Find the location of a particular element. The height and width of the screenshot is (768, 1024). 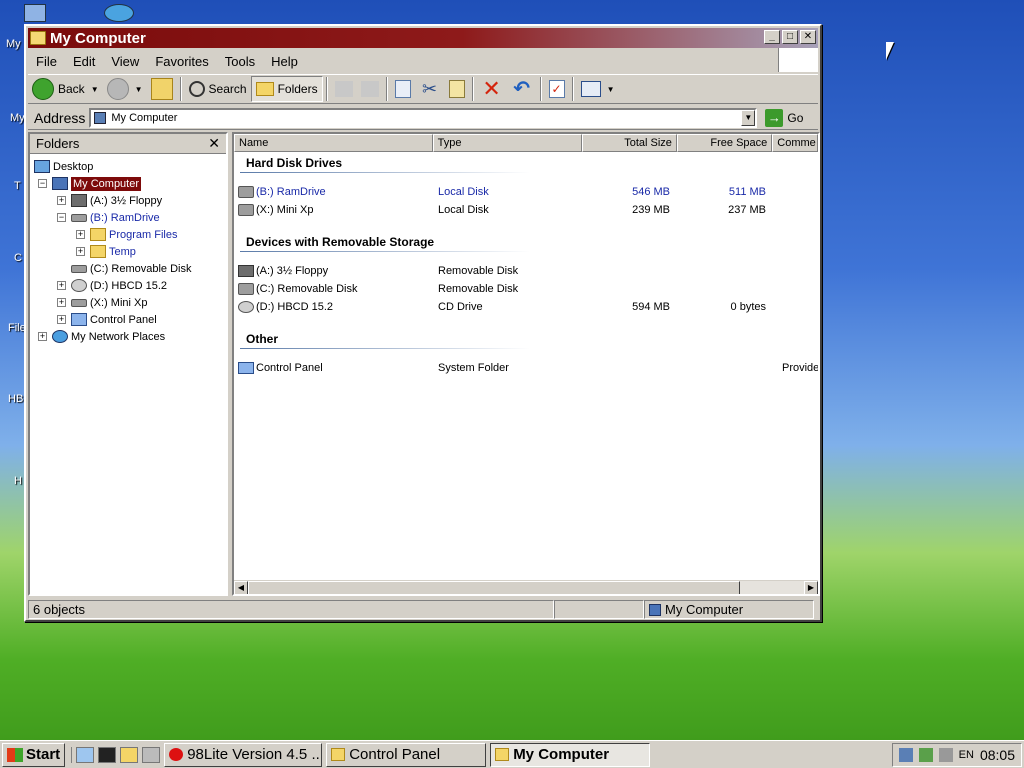

row-free-space: 0 bytes is located at coordinates (748, 307).